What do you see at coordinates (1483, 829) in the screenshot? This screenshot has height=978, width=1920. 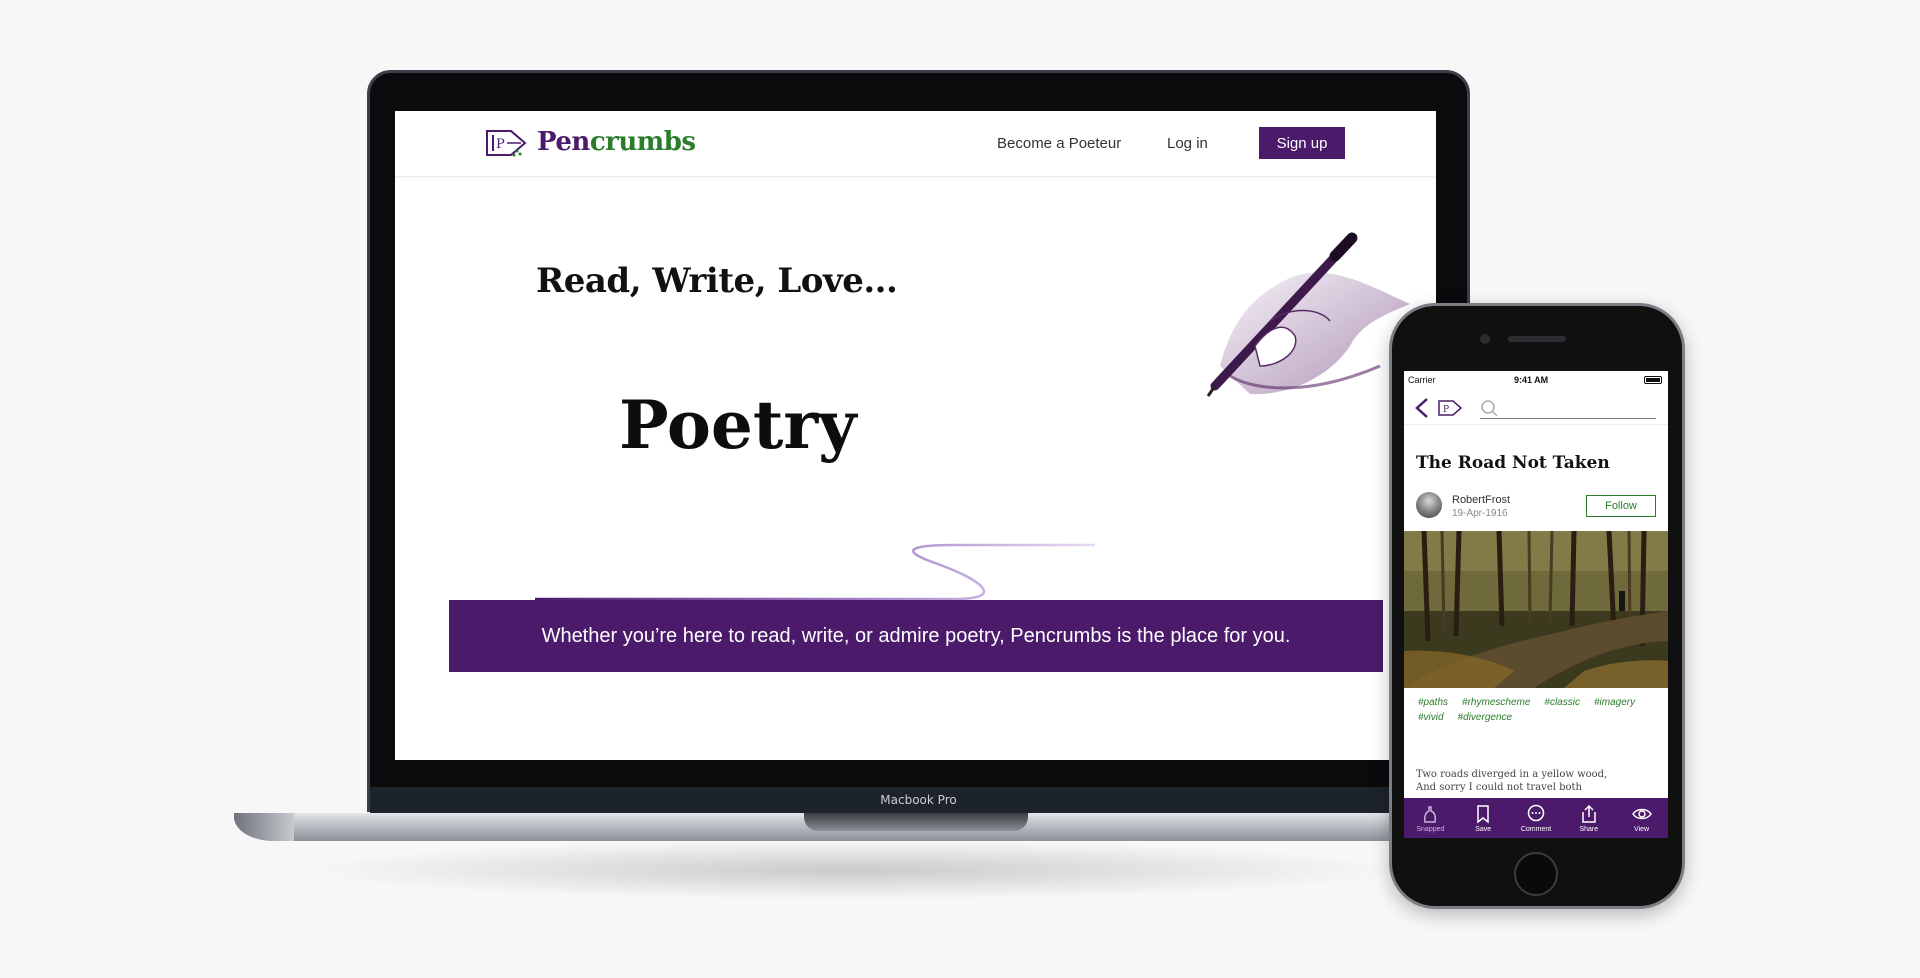 I see `tab-label: Save` at bounding box center [1483, 829].